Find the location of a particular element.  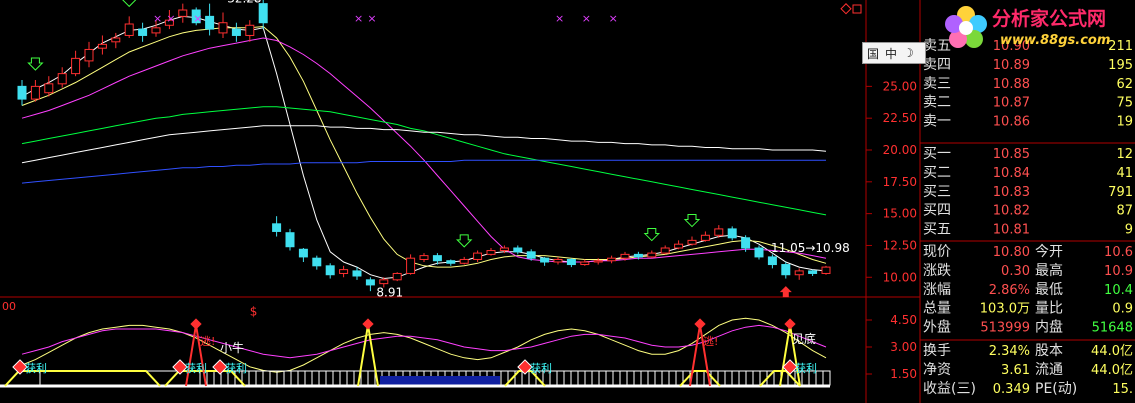

dollar-marker: $ is located at coordinates (254, 311).